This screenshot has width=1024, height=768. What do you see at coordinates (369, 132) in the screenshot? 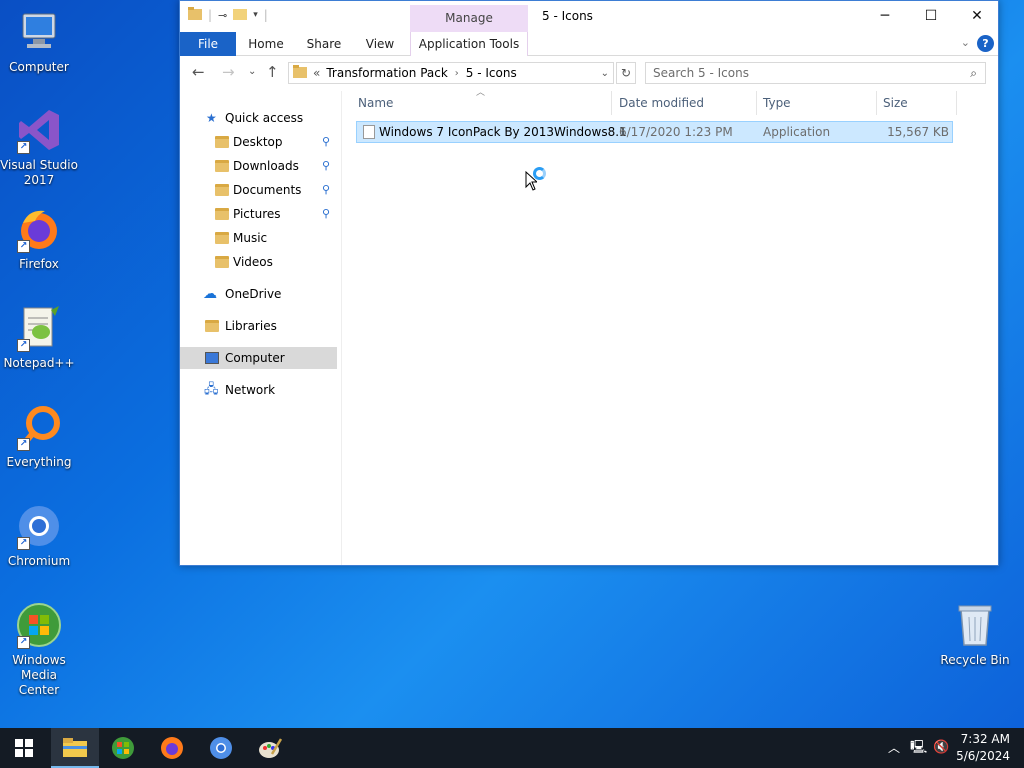
I see `application-file-icon` at bounding box center [369, 132].